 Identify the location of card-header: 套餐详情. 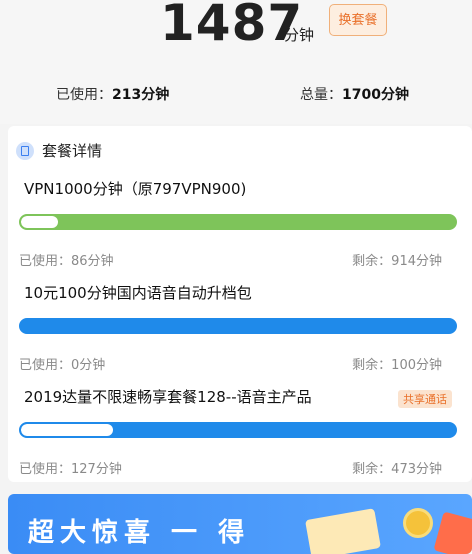
(59, 150).